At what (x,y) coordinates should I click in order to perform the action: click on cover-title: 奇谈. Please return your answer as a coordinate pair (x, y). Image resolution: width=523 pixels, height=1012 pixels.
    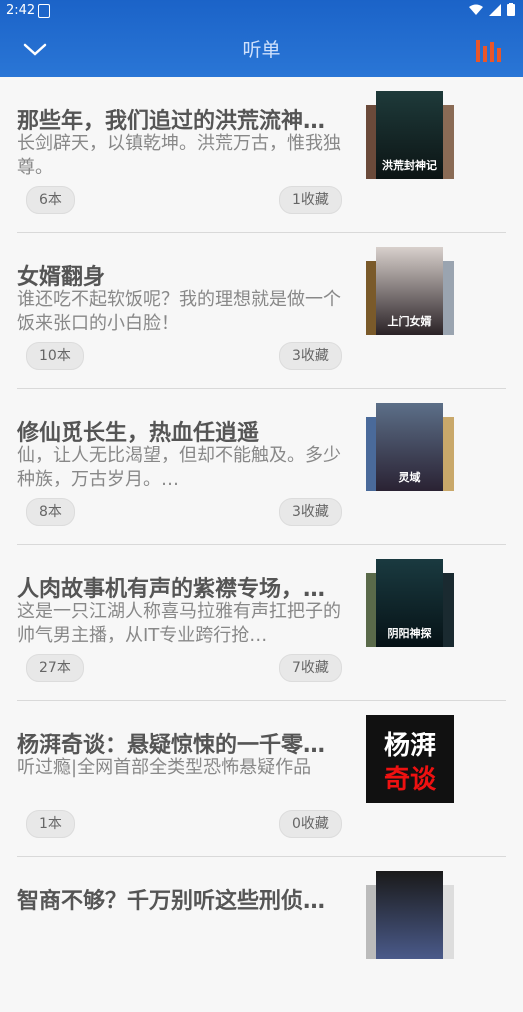
    Looking at the image, I should click on (409, 780).